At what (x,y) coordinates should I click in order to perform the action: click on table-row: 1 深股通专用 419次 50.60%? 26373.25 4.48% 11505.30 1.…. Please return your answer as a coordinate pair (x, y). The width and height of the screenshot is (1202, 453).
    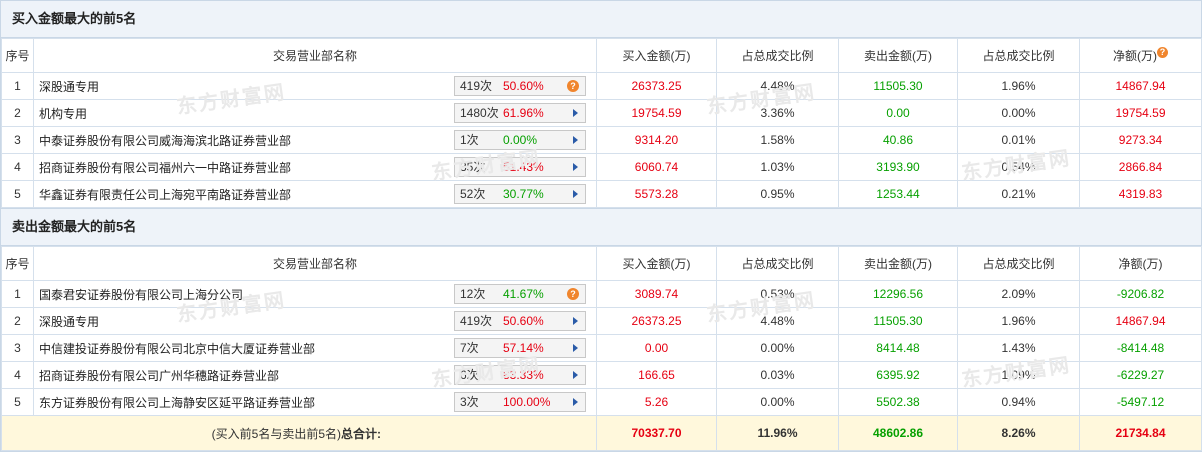
    Looking at the image, I should click on (601, 86).